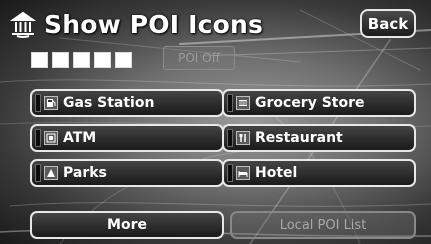  I want to click on grocery-store-icon, so click(243, 103).